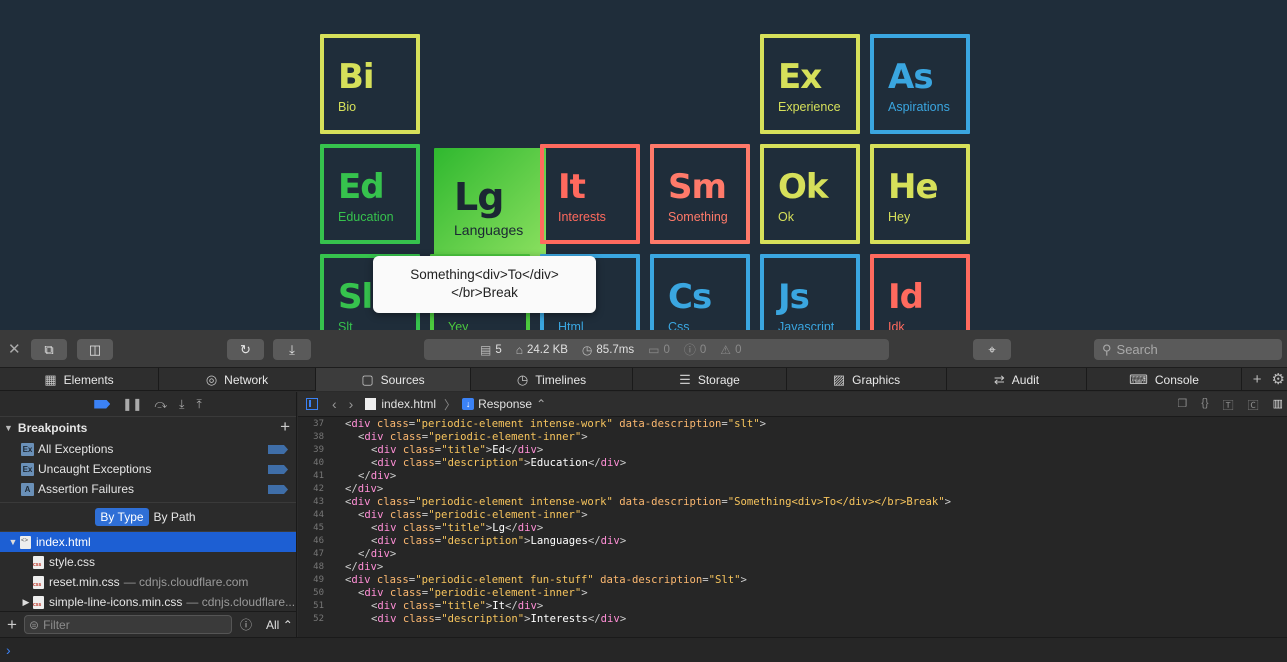 This screenshot has width=1287, height=662. What do you see at coordinates (590, 194) in the screenshot?
I see `element-tile: It Interests` at bounding box center [590, 194].